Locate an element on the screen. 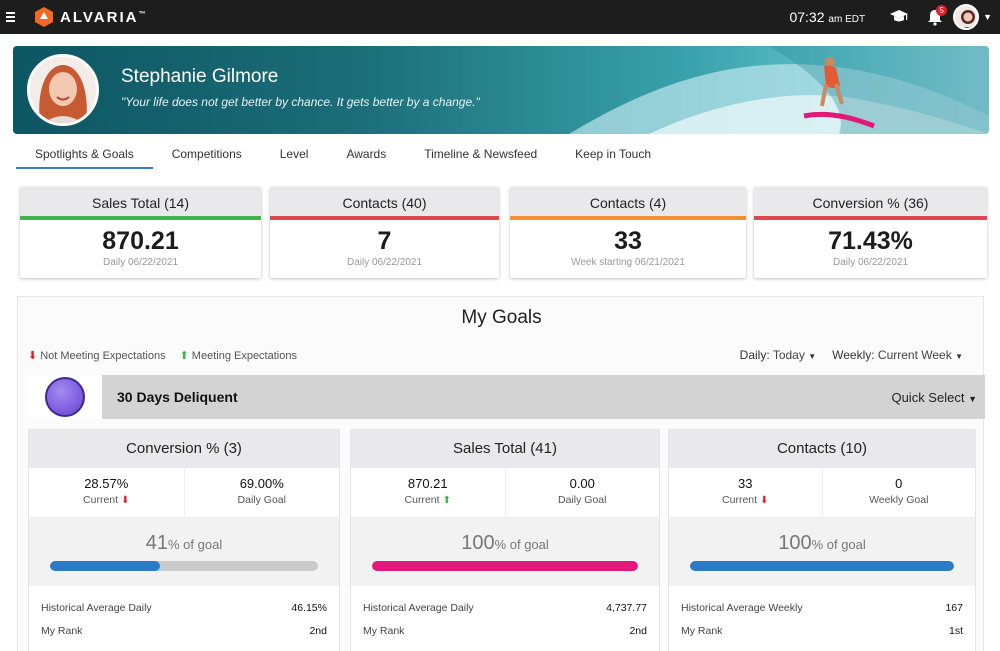  goal-group-row: 30 Days Deliquent Quick Select ▼ is located at coordinates (506, 397).